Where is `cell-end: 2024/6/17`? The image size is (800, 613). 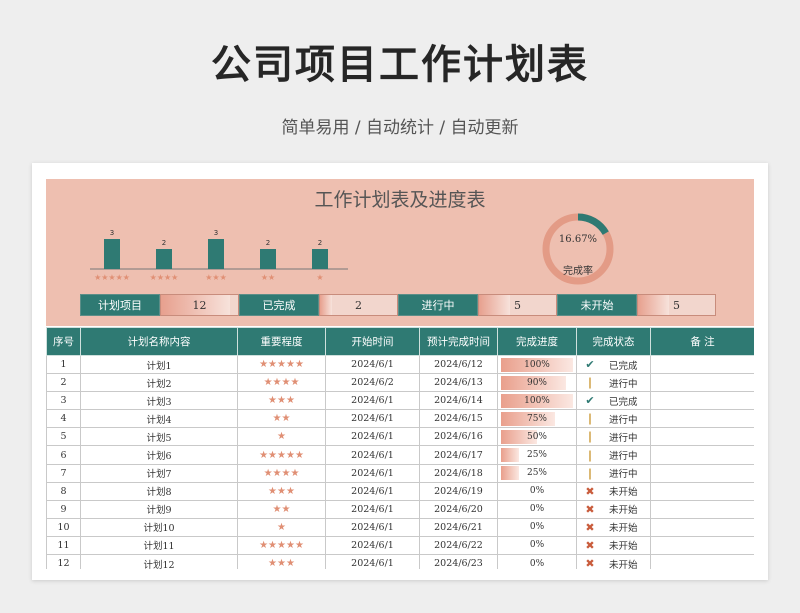
cell-end: 2024/6/17 is located at coordinates (458, 455).